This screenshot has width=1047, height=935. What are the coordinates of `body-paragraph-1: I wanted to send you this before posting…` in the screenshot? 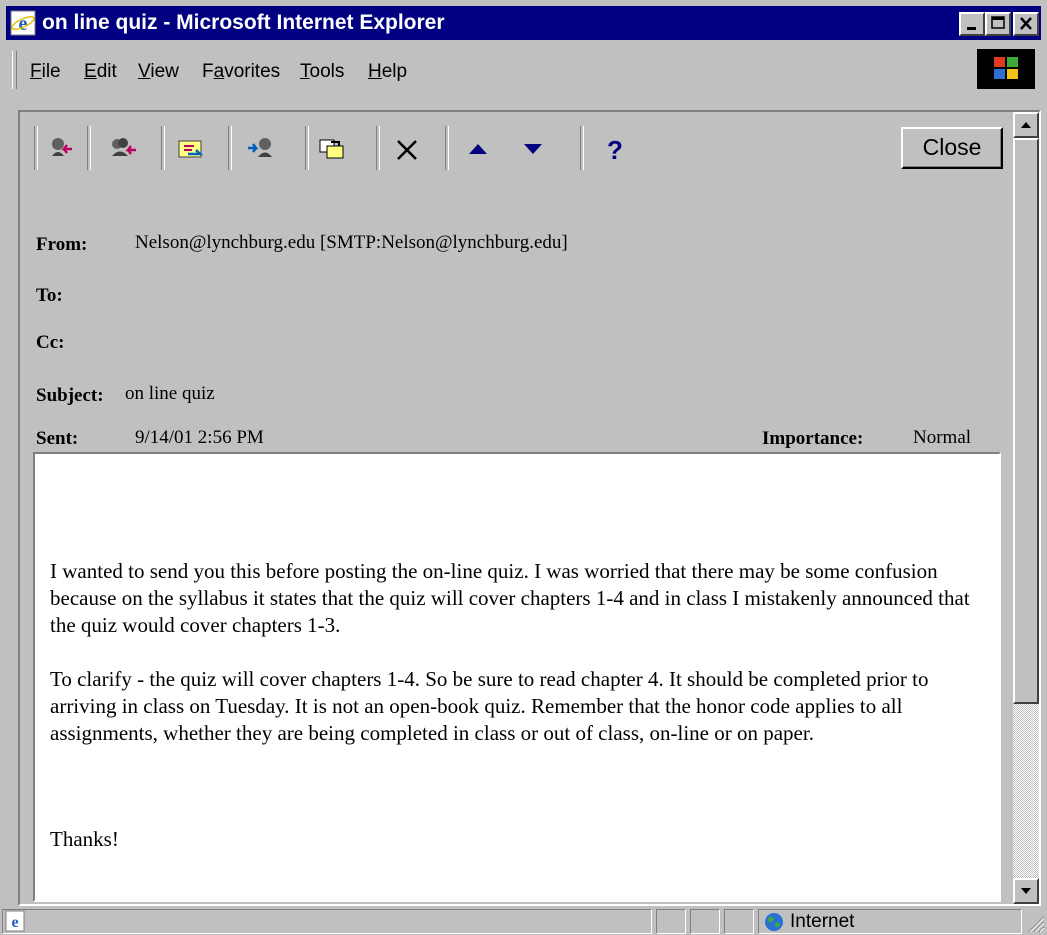 It's located at (510, 598).